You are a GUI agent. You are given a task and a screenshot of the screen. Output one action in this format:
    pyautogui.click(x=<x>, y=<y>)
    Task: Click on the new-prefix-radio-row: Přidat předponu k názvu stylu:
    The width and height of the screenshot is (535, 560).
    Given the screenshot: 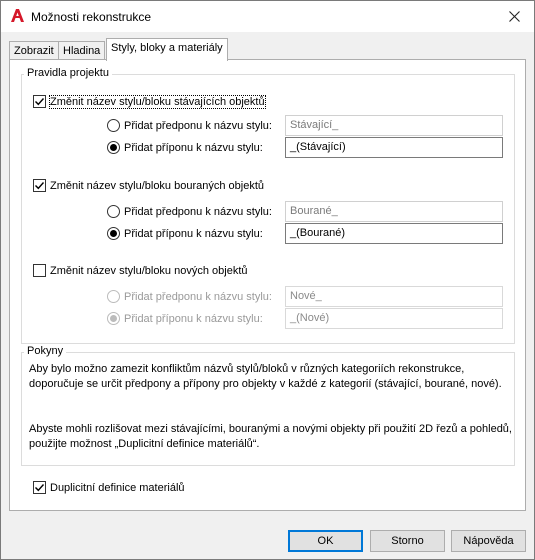 What is the action you would take?
    pyautogui.click(x=189, y=296)
    